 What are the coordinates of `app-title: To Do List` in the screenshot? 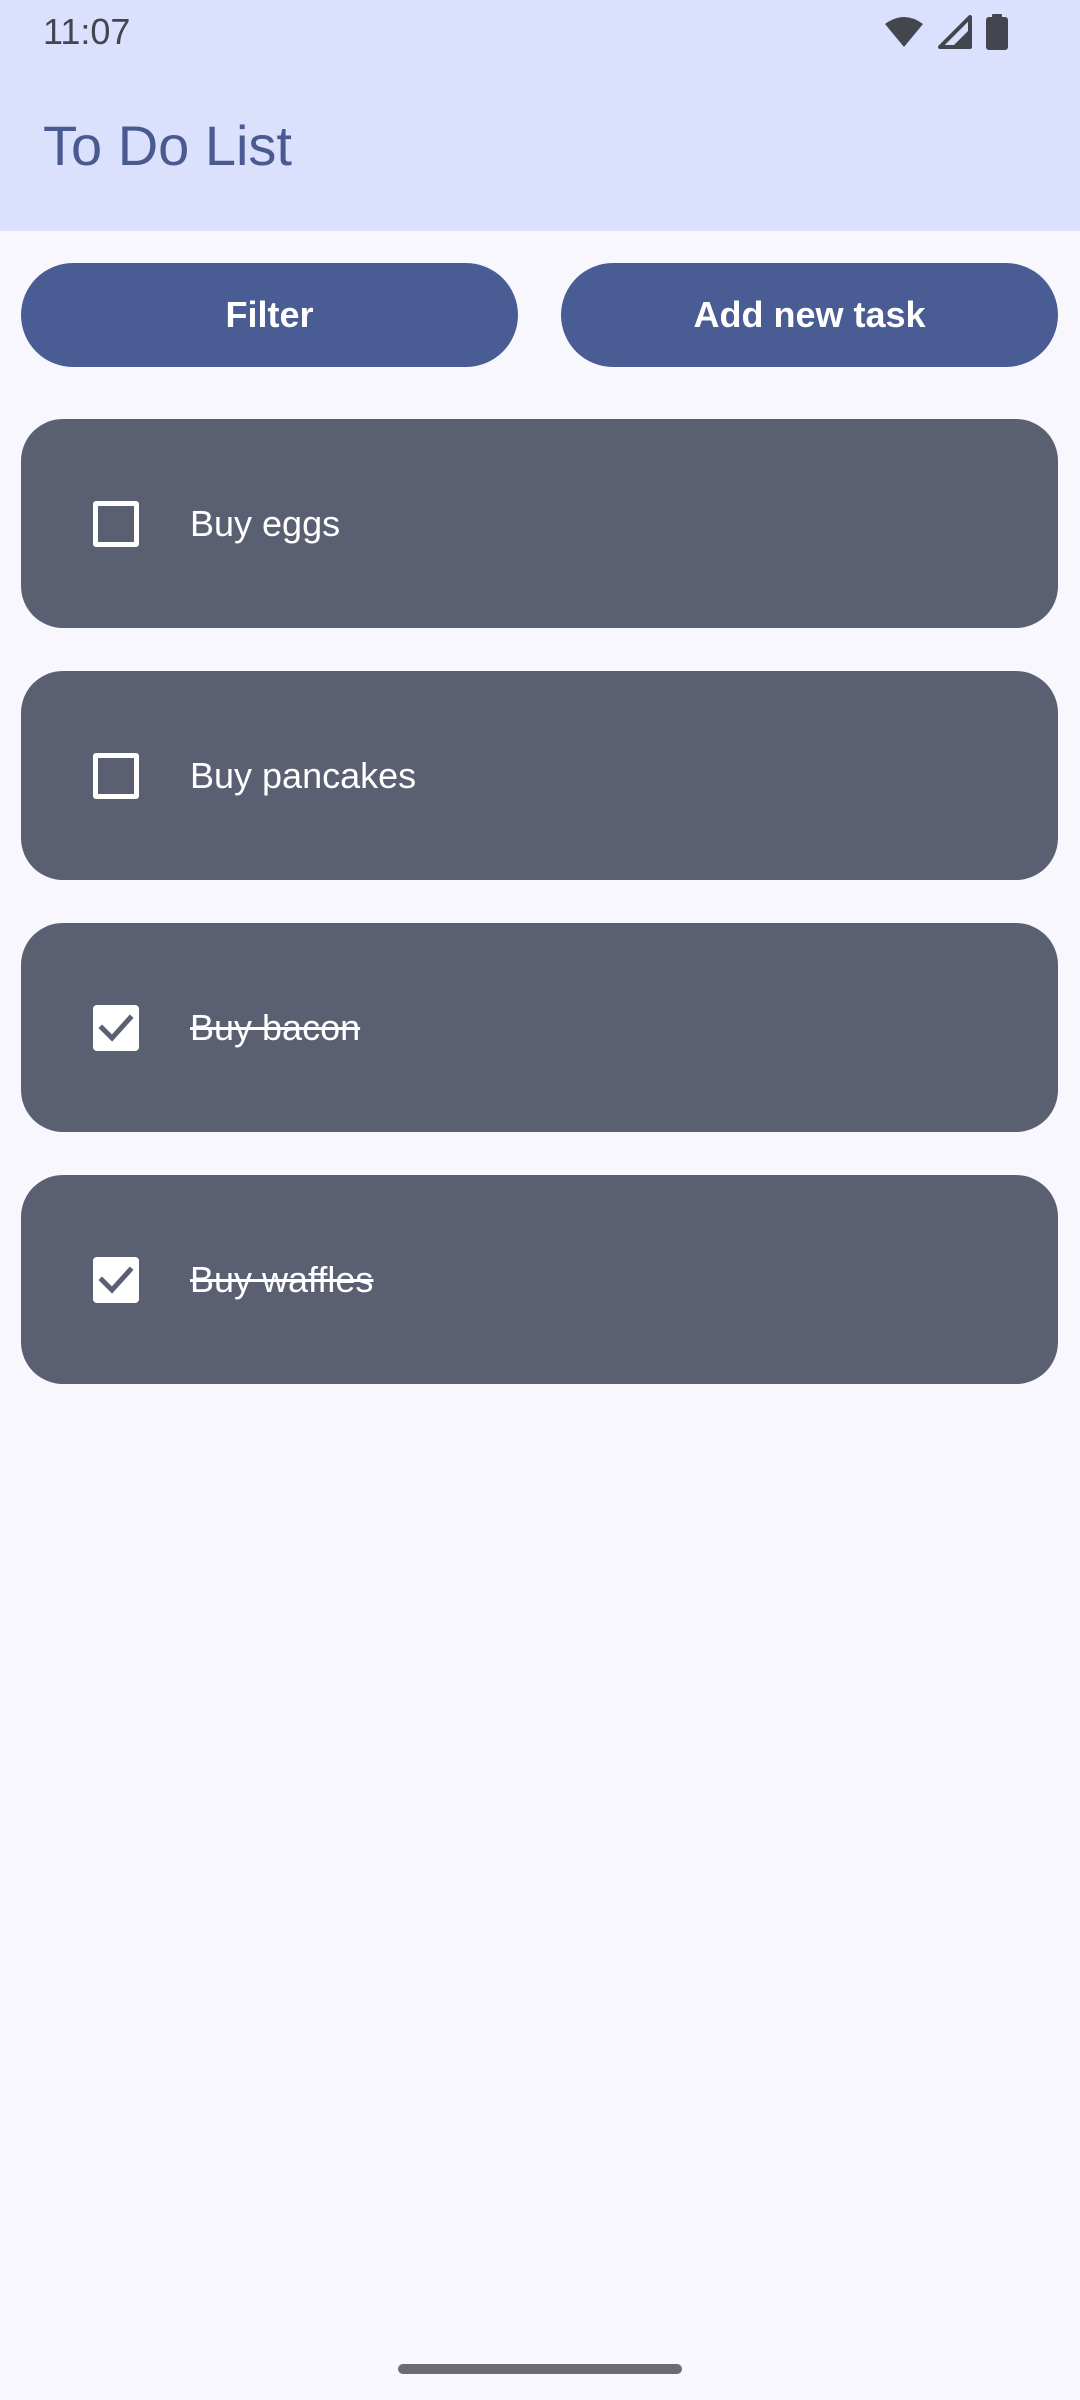 It's located at (167, 145).